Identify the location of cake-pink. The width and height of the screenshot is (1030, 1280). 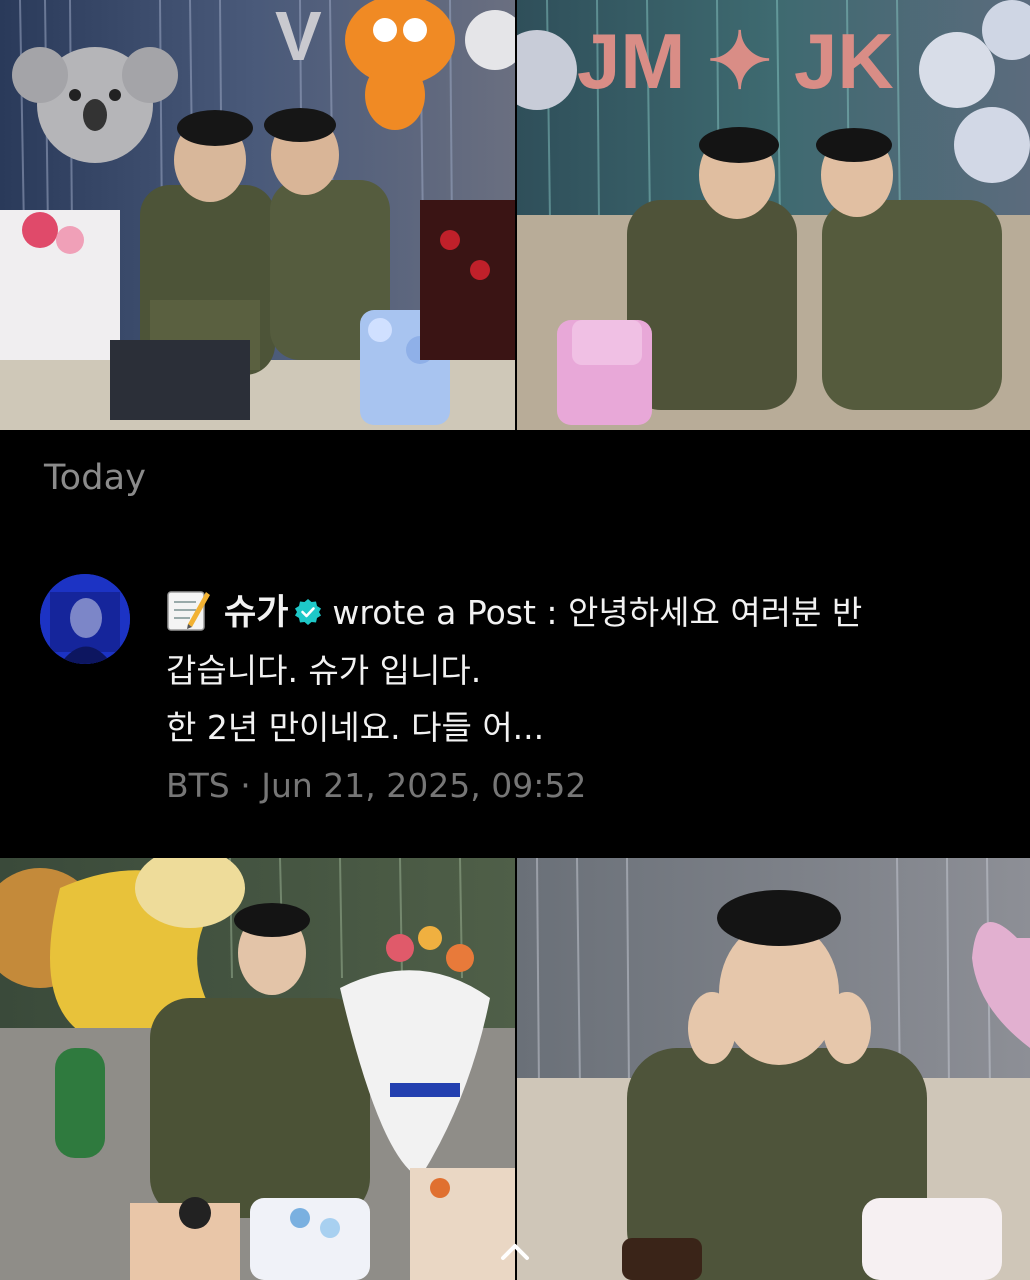
(604, 372).